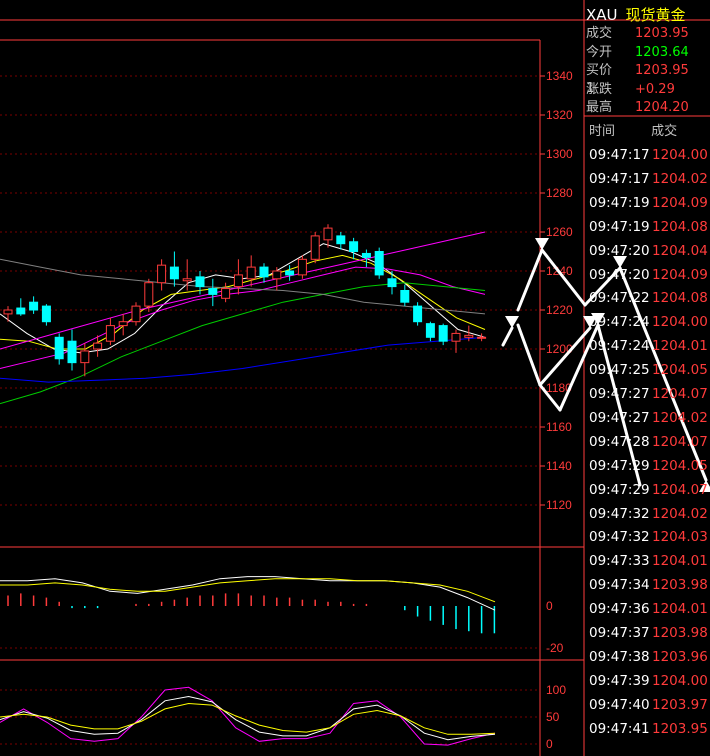  Describe the element at coordinates (619, 656) in the screenshot. I see `trade-time: 09:47:38` at that location.